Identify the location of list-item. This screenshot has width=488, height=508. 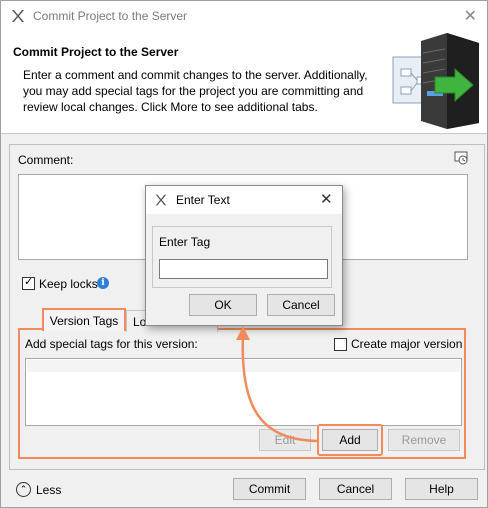
(243, 366).